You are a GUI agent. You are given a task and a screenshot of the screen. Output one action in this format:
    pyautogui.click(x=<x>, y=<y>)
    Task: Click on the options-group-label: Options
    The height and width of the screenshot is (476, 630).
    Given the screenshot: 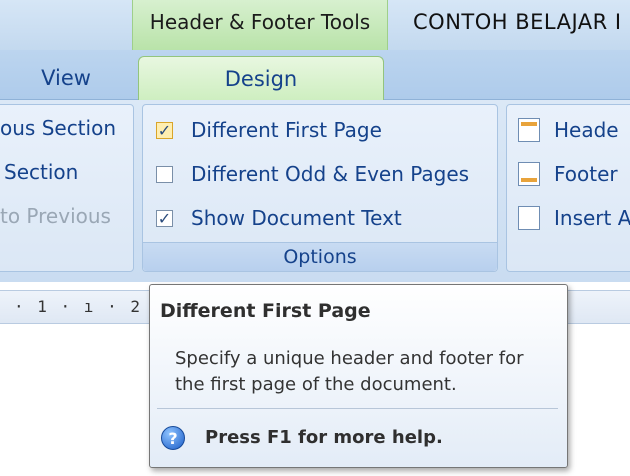 What is the action you would take?
    pyautogui.click(x=320, y=256)
    